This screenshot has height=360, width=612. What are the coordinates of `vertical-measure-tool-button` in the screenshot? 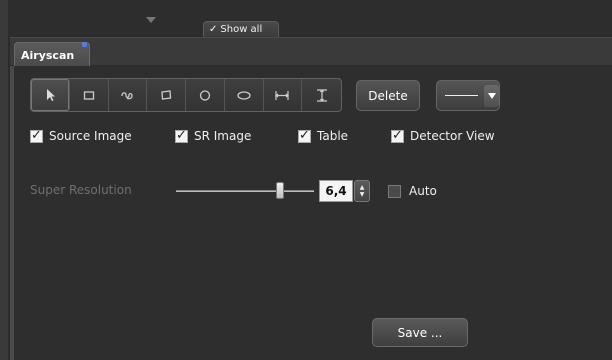 It's located at (321, 95).